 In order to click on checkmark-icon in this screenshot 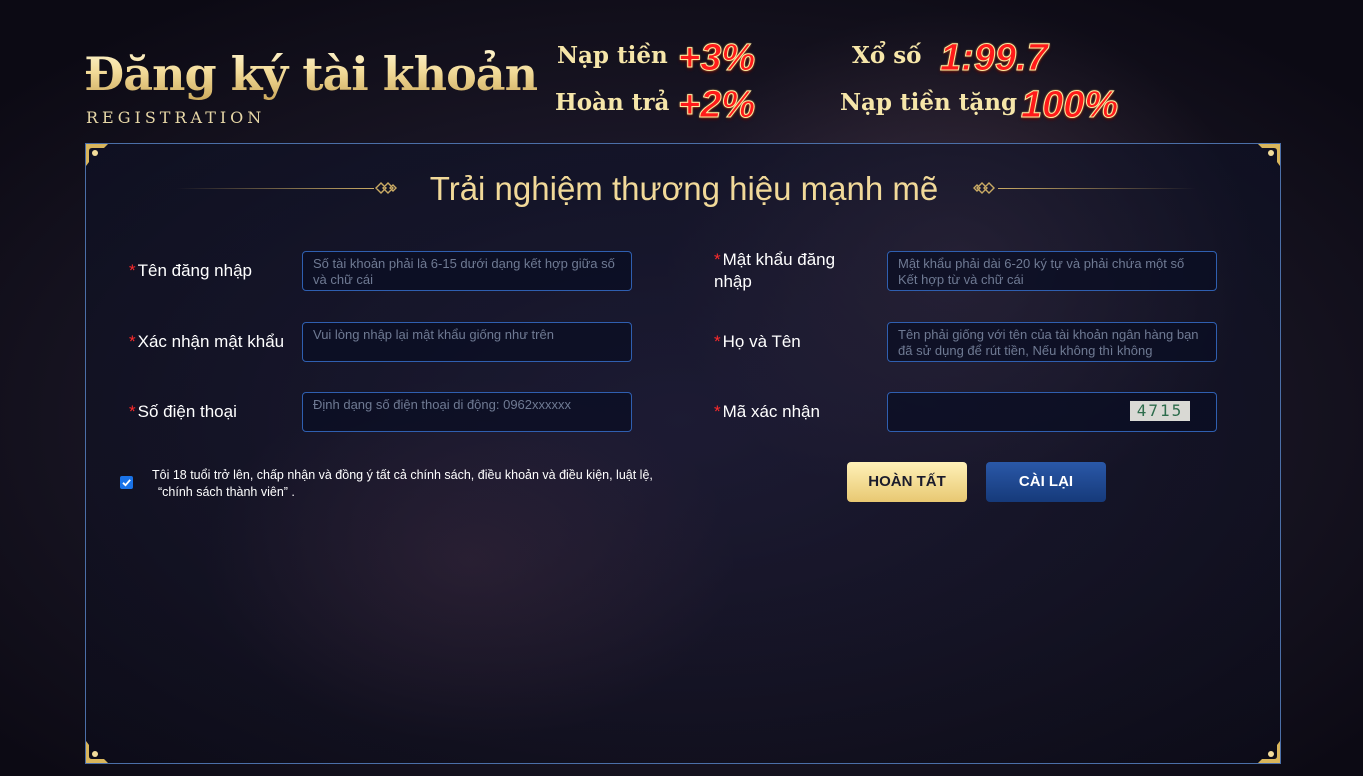, I will do `click(126, 483)`.